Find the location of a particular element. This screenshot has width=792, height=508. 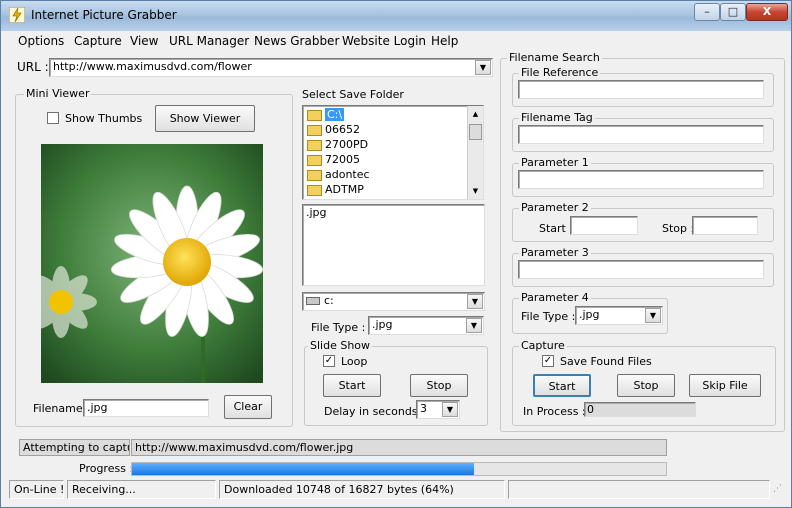

parameter1-input is located at coordinates (641, 179).